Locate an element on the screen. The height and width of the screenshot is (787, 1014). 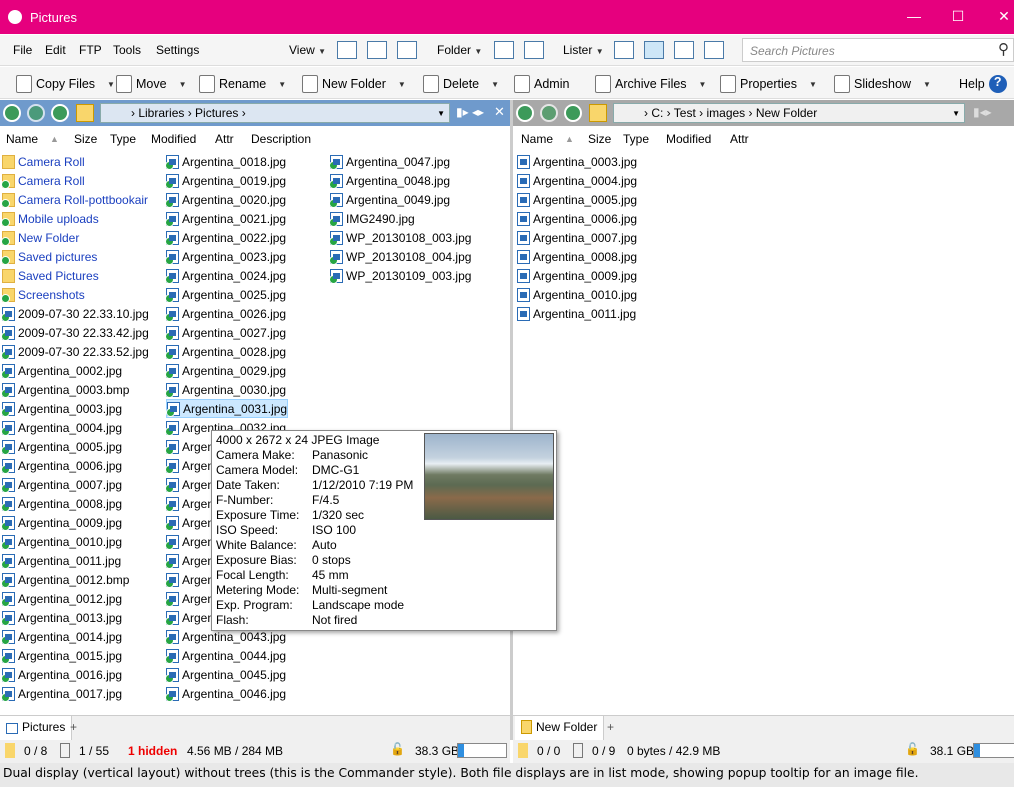
column-header-attr: Attr is located at coordinates (739, 139).